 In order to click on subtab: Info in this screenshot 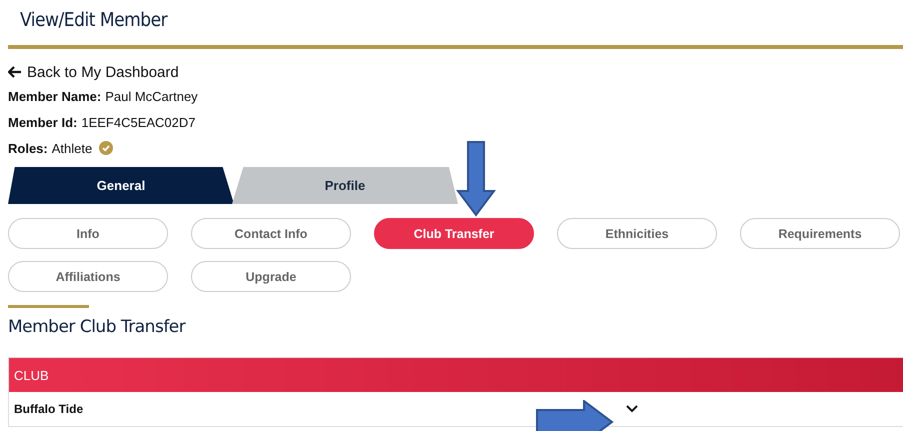, I will do `click(88, 233)`.